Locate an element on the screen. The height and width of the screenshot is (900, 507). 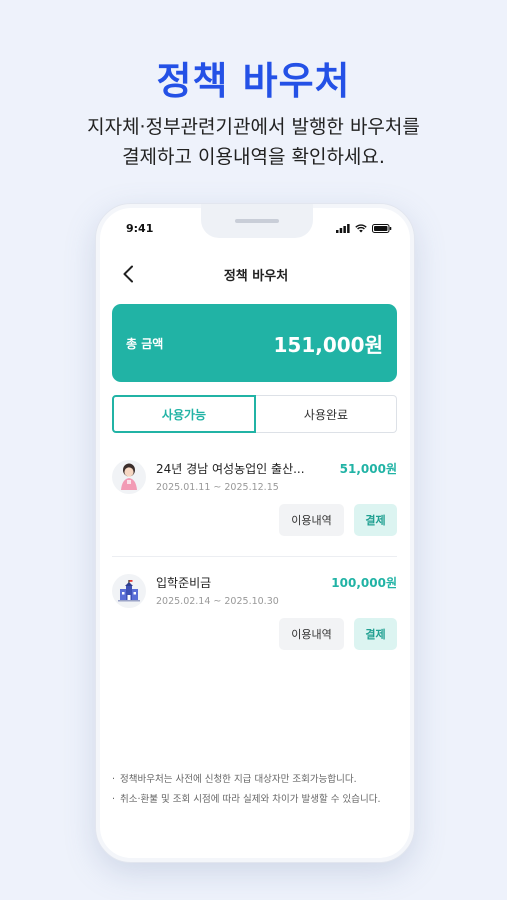
promo-subtitle: 지자체·정부관련기관에서 발행한 바우처를 결제하고 이용내역을 확인하세요. is located at coordinates (253, 142).